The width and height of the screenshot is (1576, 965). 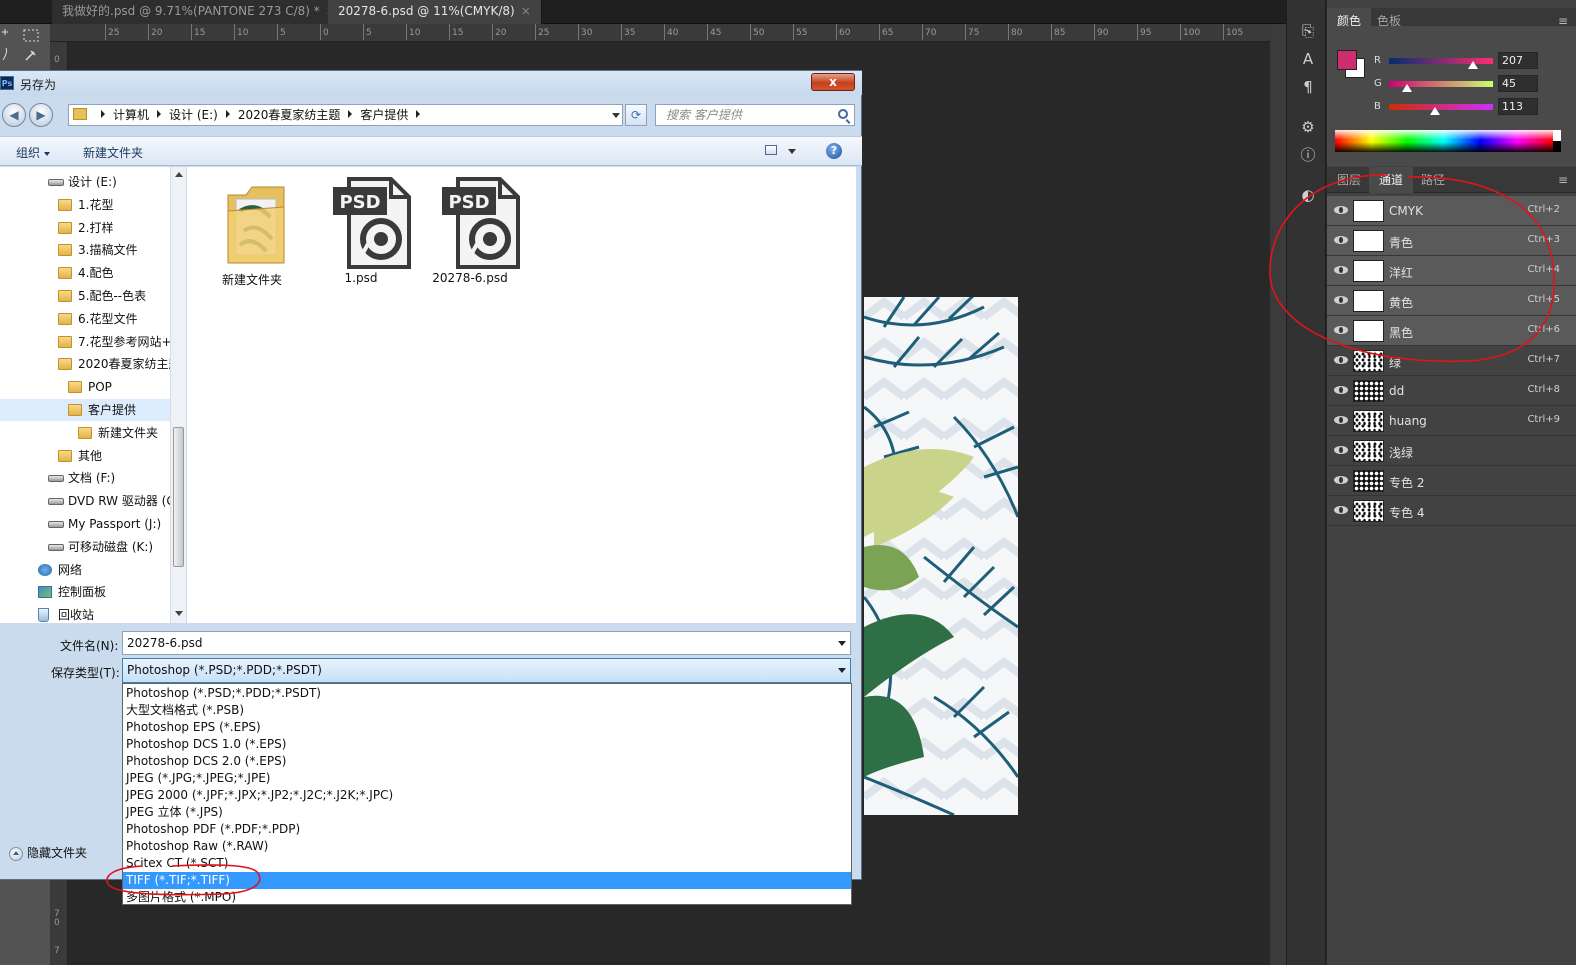 What do you see at coordinates (431, 83) in the screenshot?
I see `dialog-title-bar: Ps 另存为 x` at bounding box center [431, 83].